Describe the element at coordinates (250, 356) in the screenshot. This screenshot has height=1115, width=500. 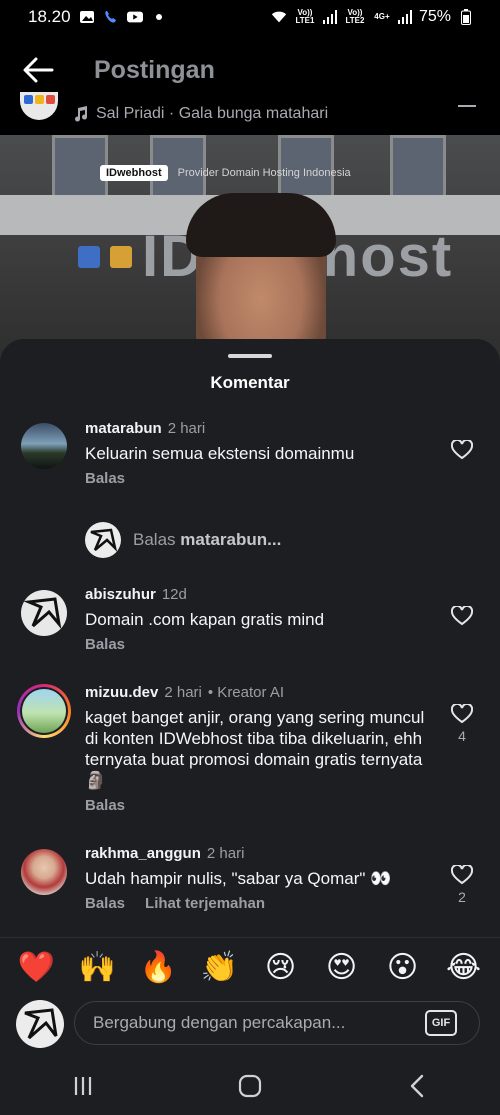
I see `drag-handle` at that location.